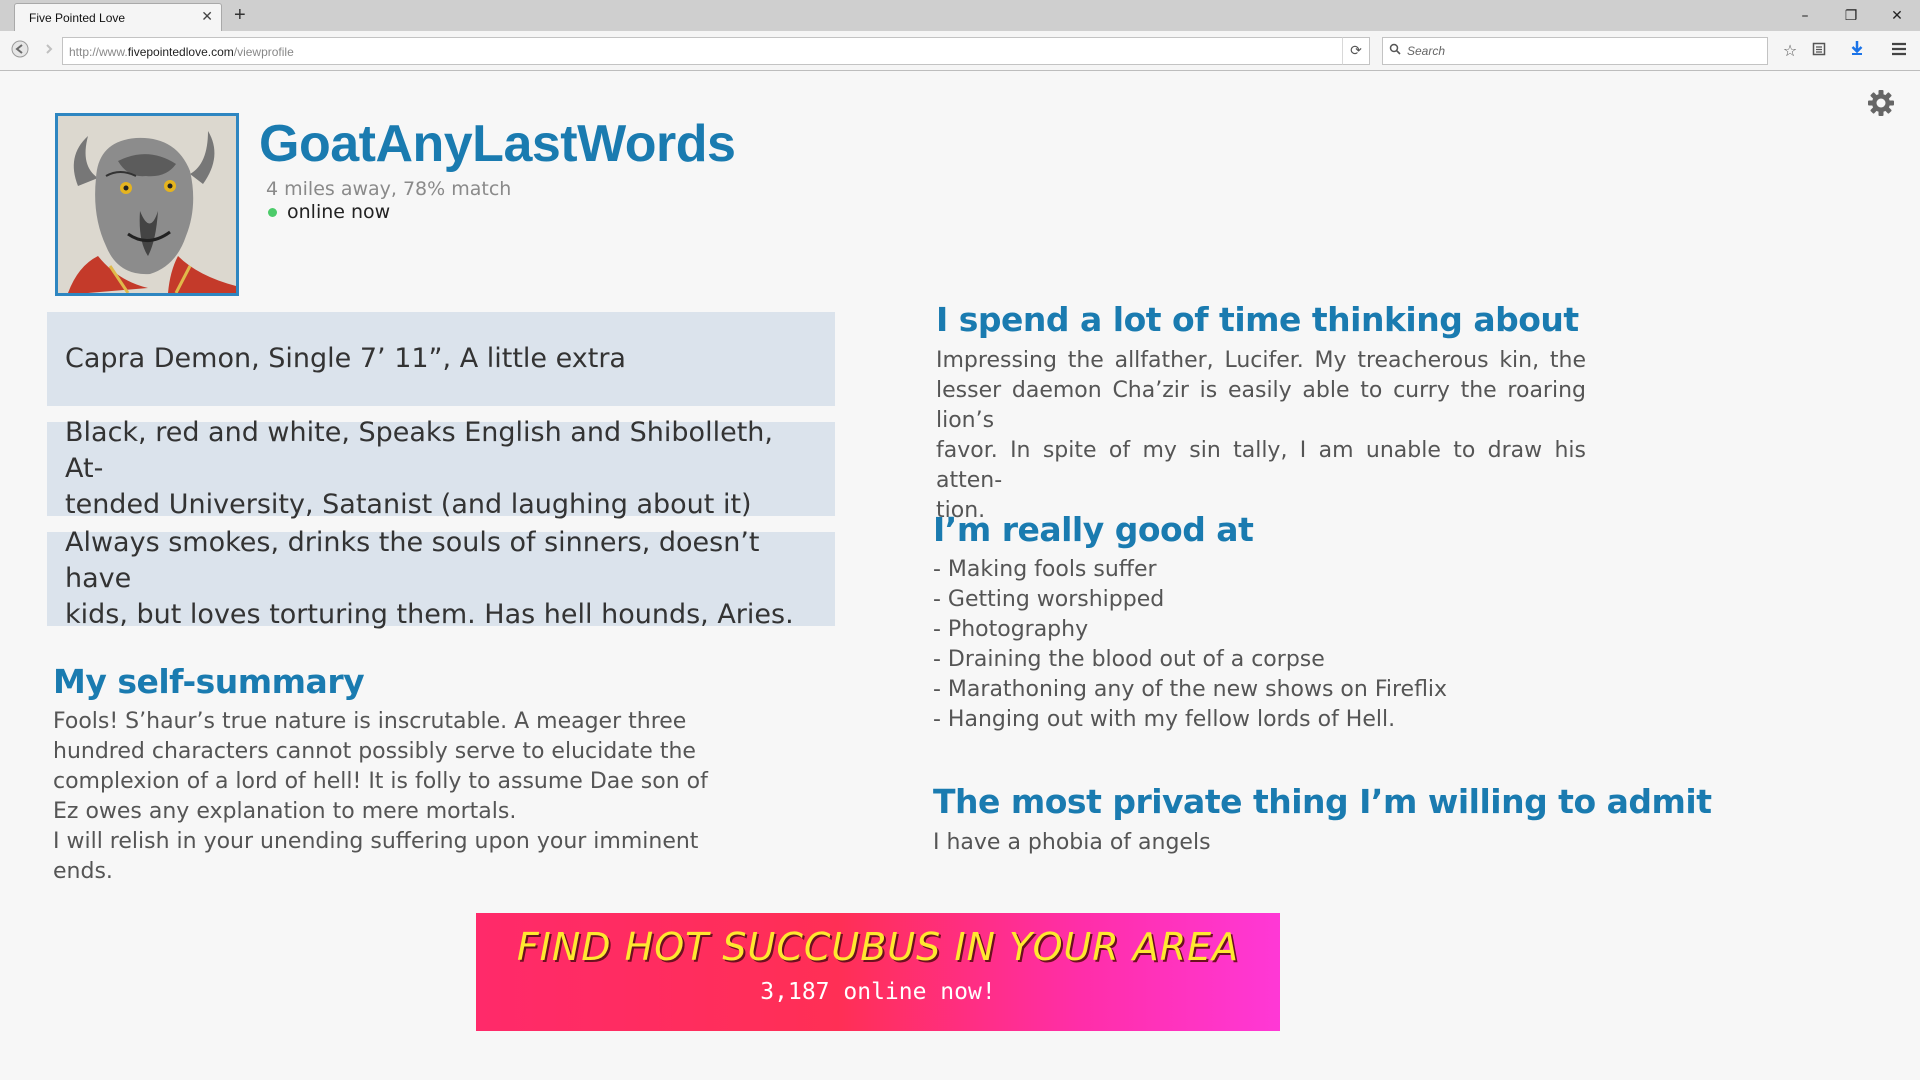  I want to click on restore-button: ❐, so click(1851, 15).